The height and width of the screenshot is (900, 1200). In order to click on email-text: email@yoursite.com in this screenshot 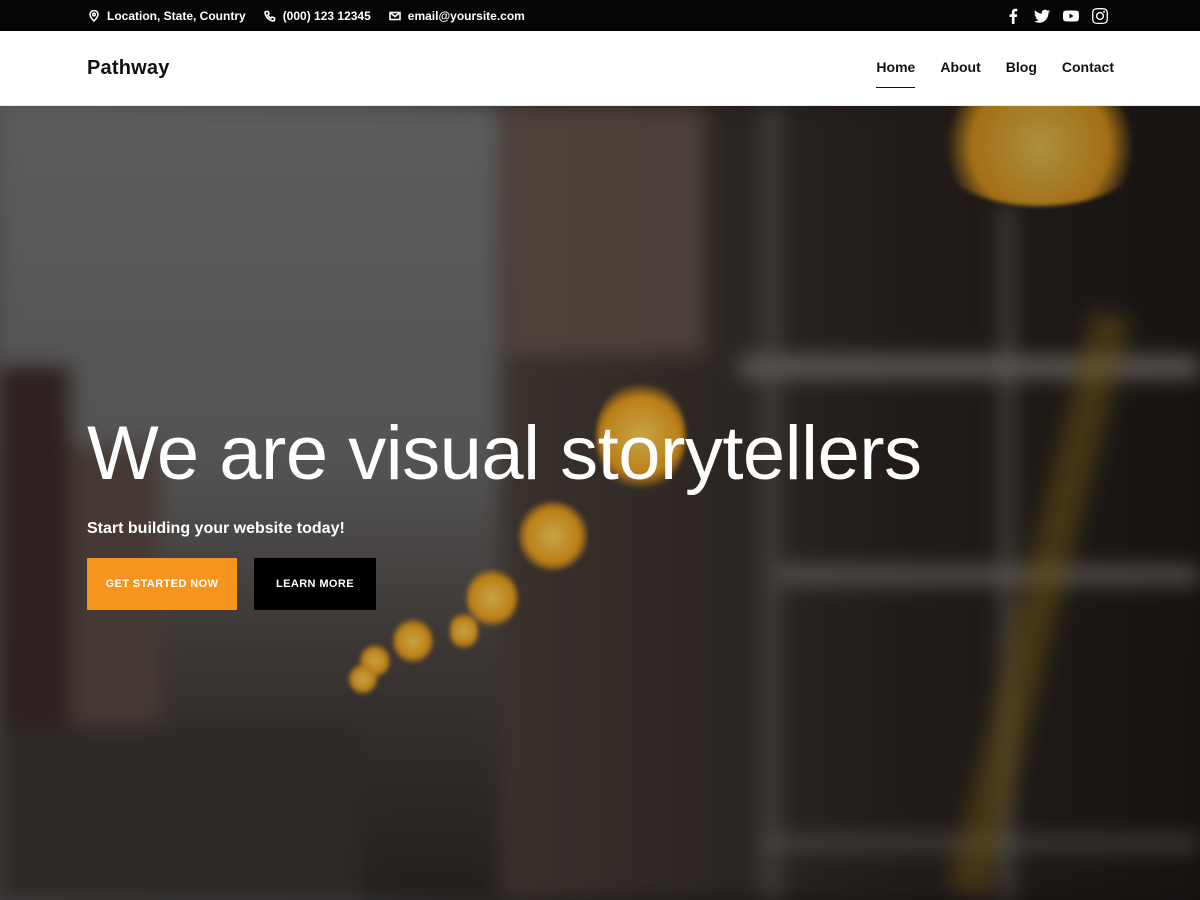, I will do `click(466, 16)`.